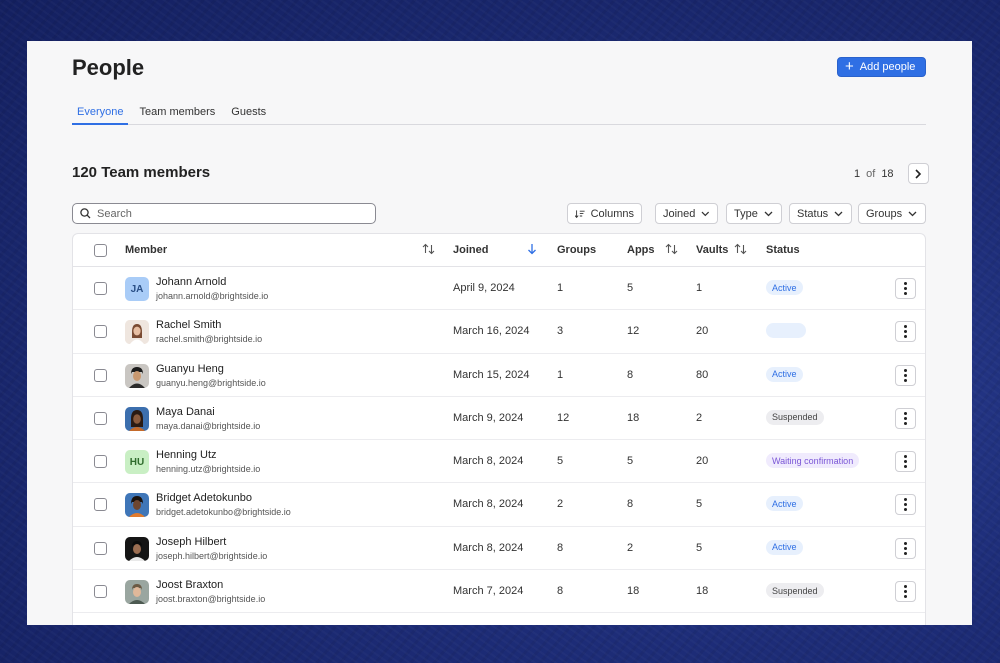 Image resolution: width=1000 pixels, height=663 pixels. Describe the element at coordinates (223, 512) in the screenshot. I see `member-email: bridget.adetokunbo@brightside.io` at that location.